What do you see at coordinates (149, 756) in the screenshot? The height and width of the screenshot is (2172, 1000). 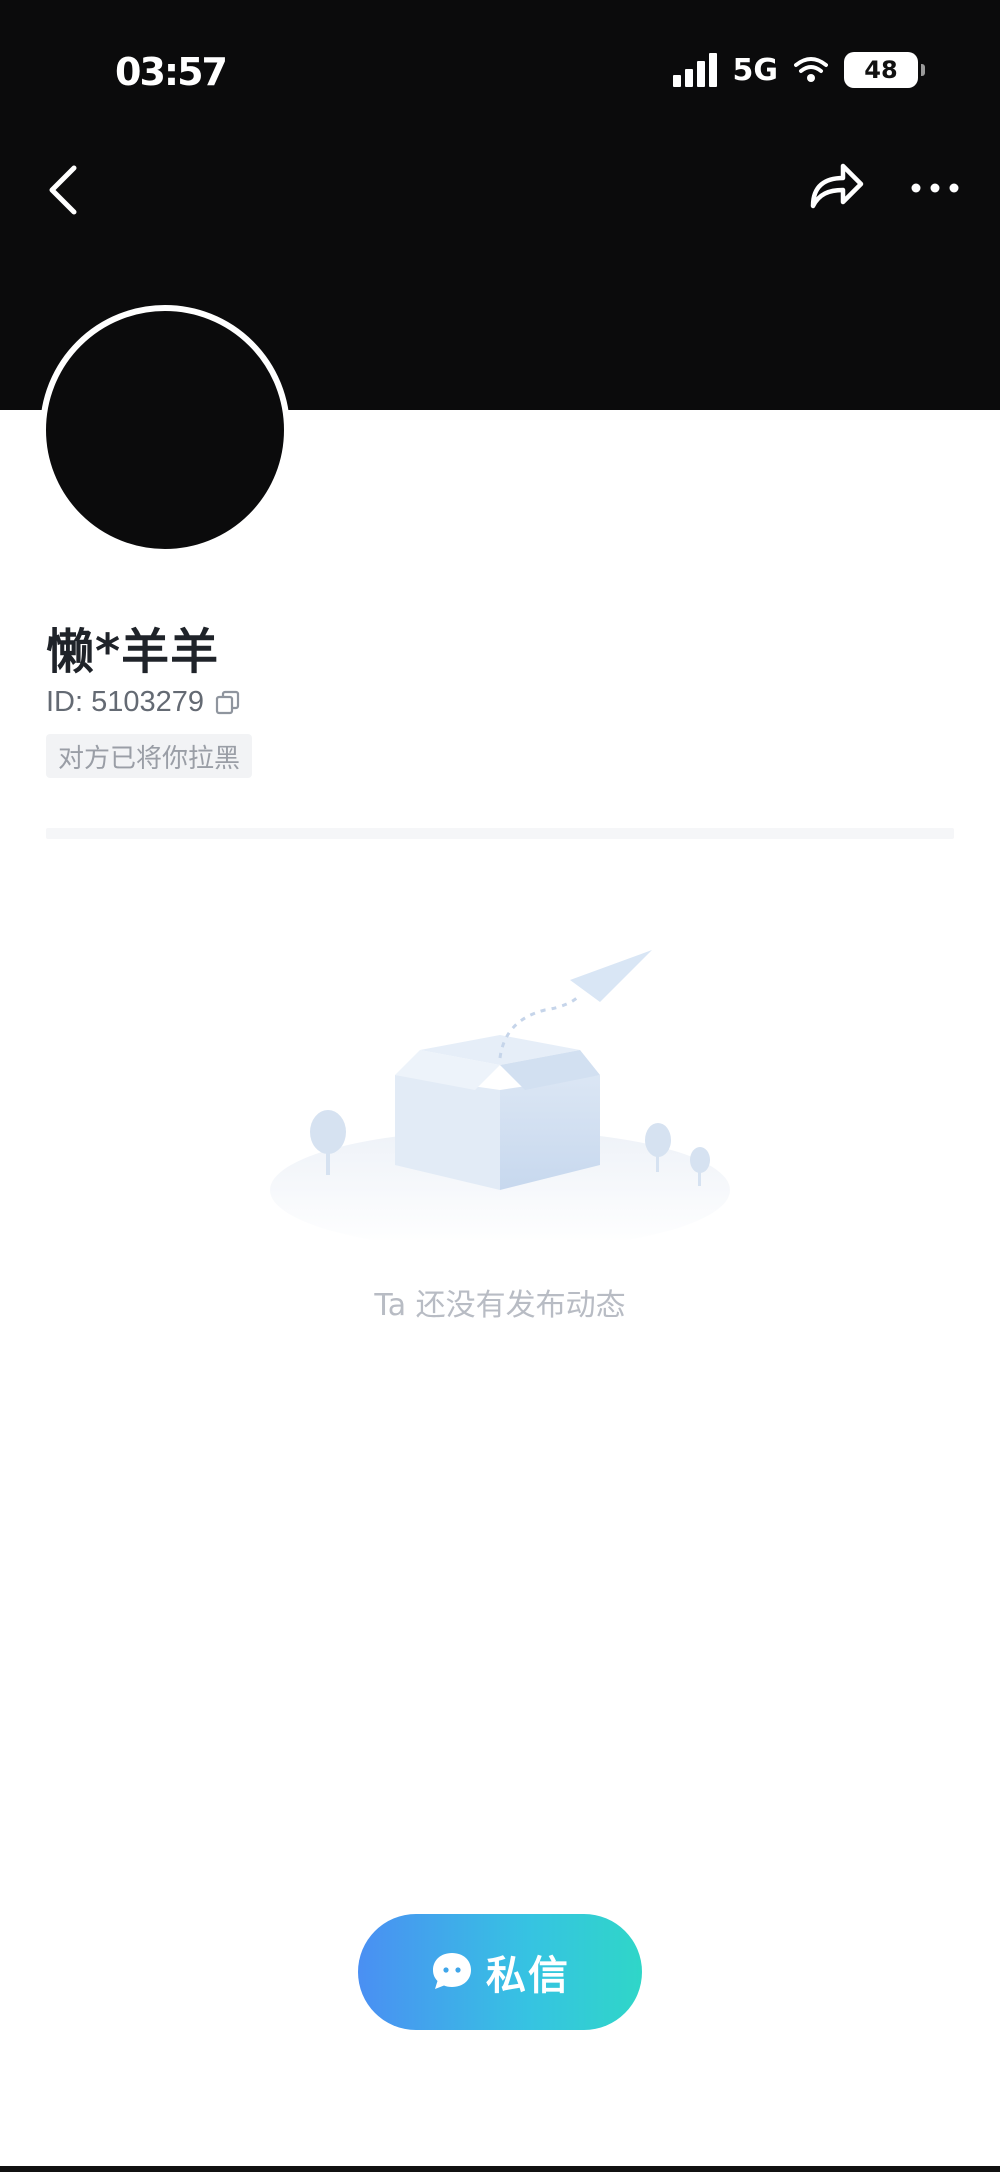 I see `blocked-notice-badge: 对方已将你拉黑` at bounding box center [149, 756].